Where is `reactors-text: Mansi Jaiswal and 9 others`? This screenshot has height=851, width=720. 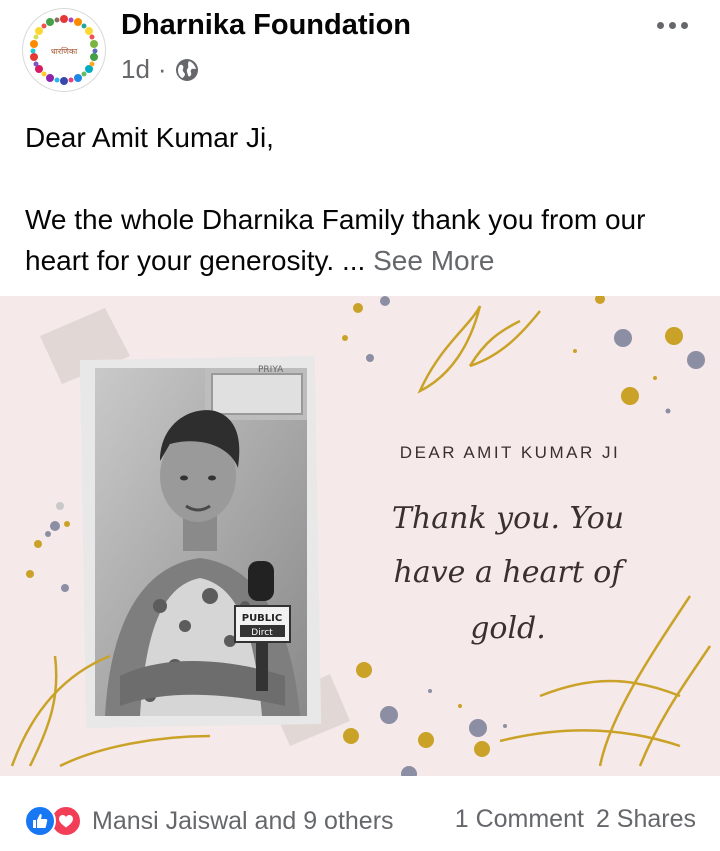 reactors-text: Mansi Jaiswal and 9 others is located at coordinates (243, 821).